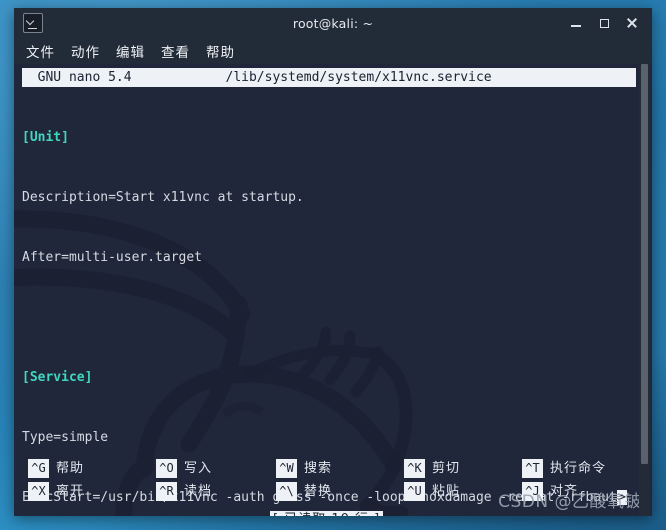 This screenshot has height=530, width=666. I want to click on minimize-icon, so click(576, 23).